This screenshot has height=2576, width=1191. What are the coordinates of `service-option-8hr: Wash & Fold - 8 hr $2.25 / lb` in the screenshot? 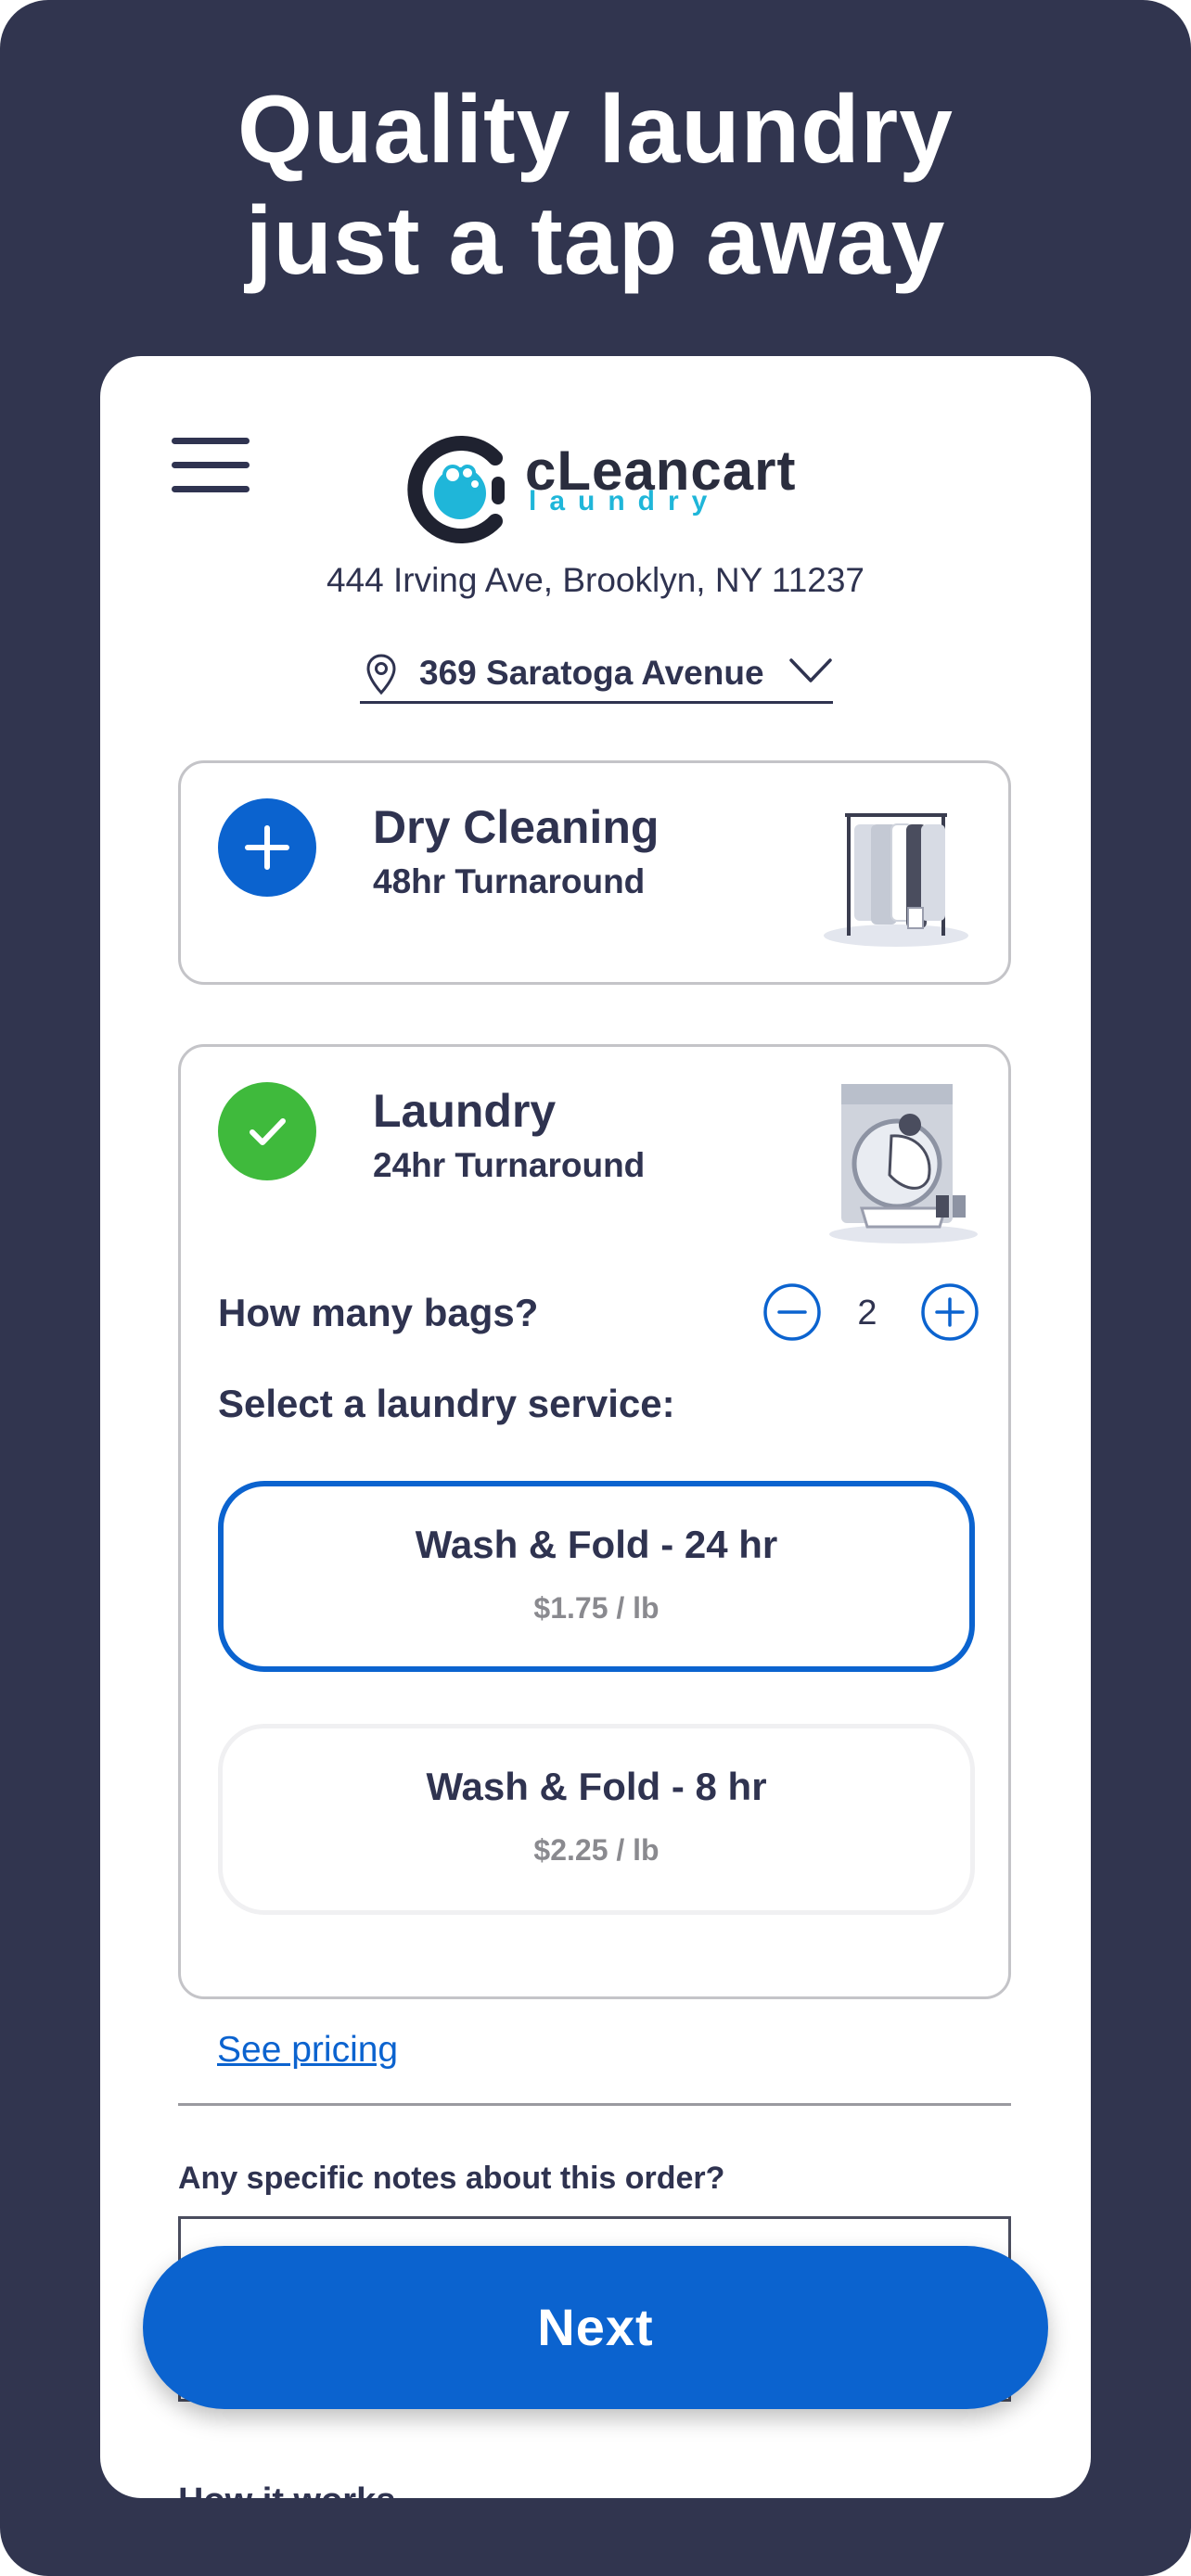 It's located at (597, 1820).